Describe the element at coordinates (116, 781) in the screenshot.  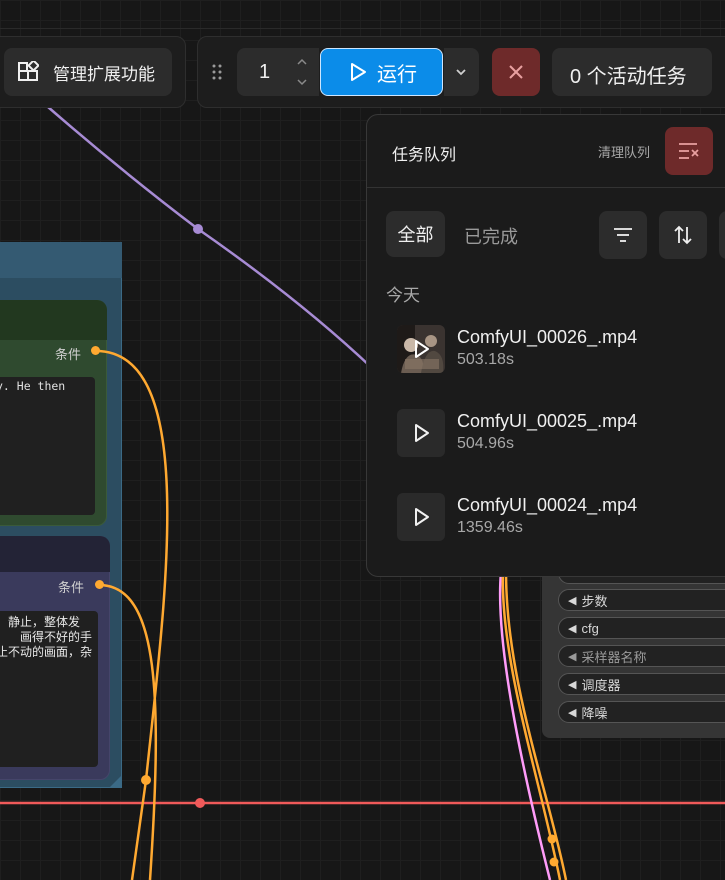
I see `group-resize-handle` at that location.